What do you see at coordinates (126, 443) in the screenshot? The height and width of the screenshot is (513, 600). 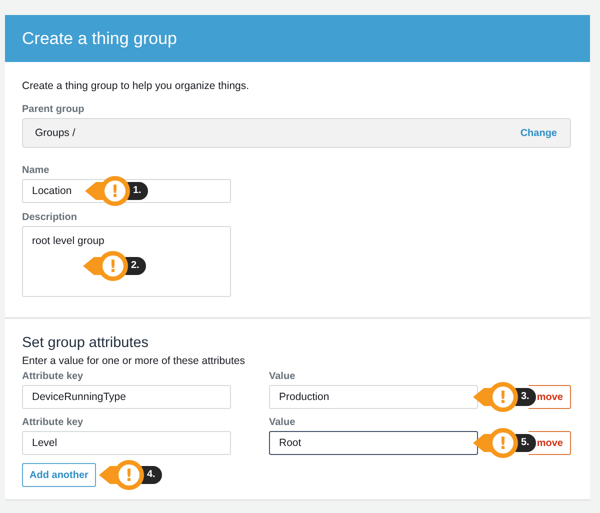 I see `input-field: Level` at bounding box center [126, 443].